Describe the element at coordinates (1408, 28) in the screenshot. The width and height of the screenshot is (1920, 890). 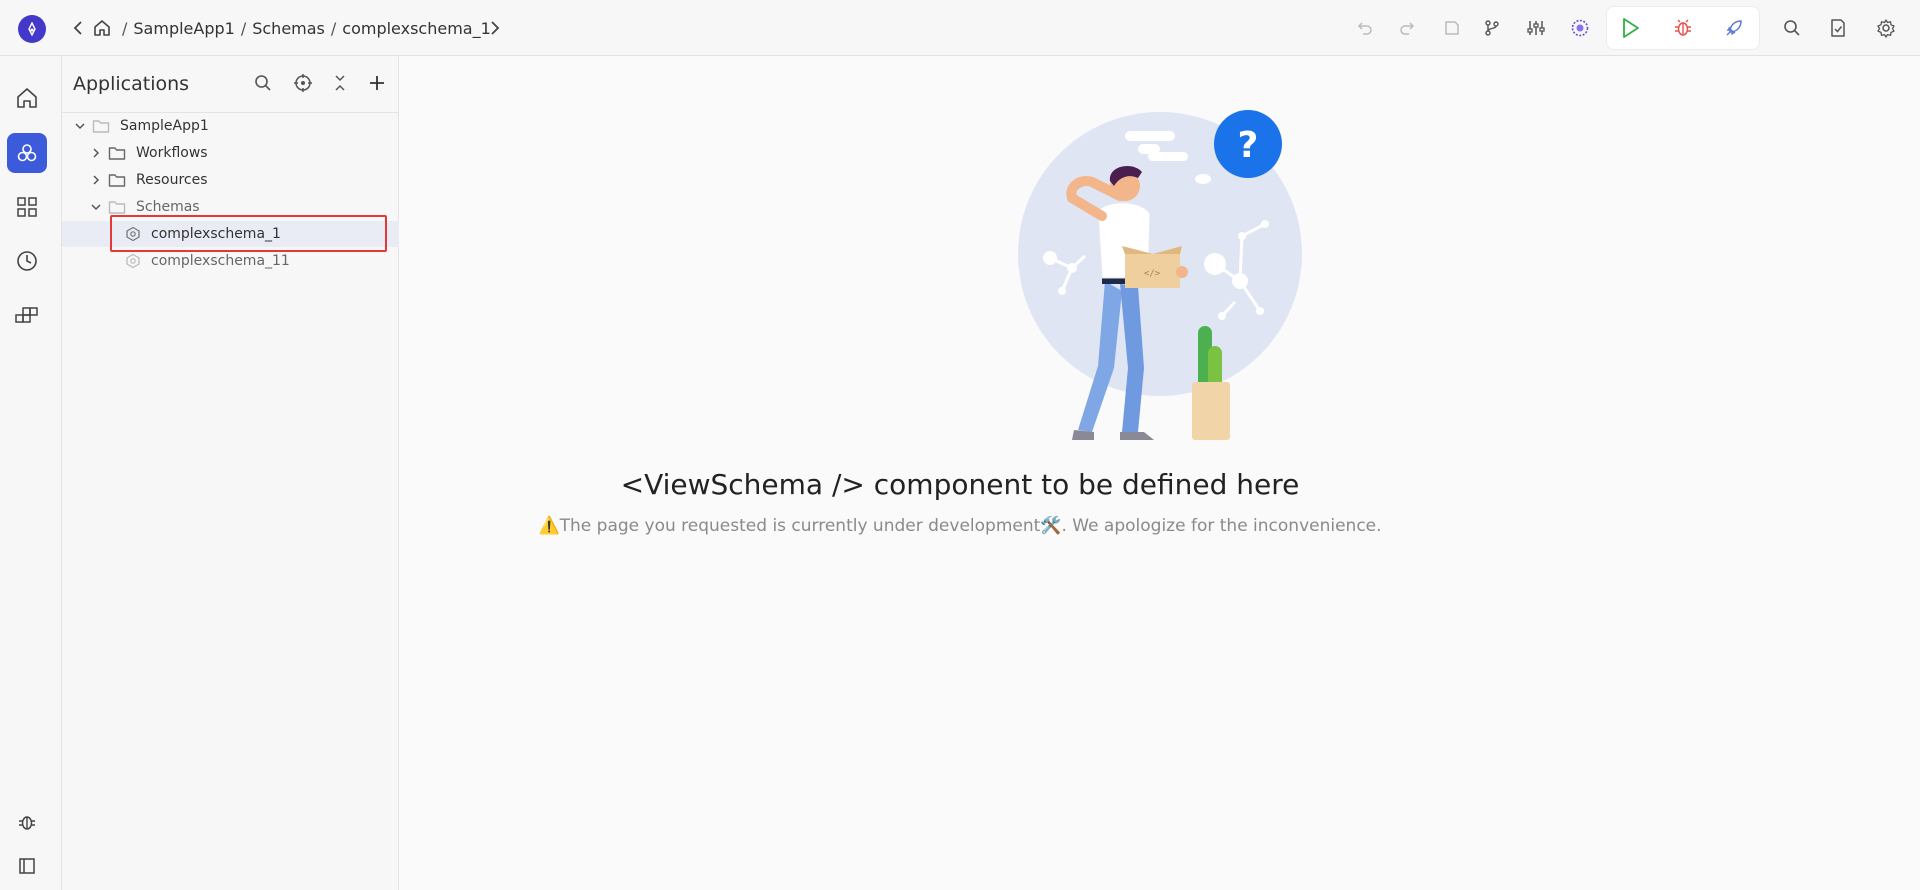
I see `redo-icon` at that location.